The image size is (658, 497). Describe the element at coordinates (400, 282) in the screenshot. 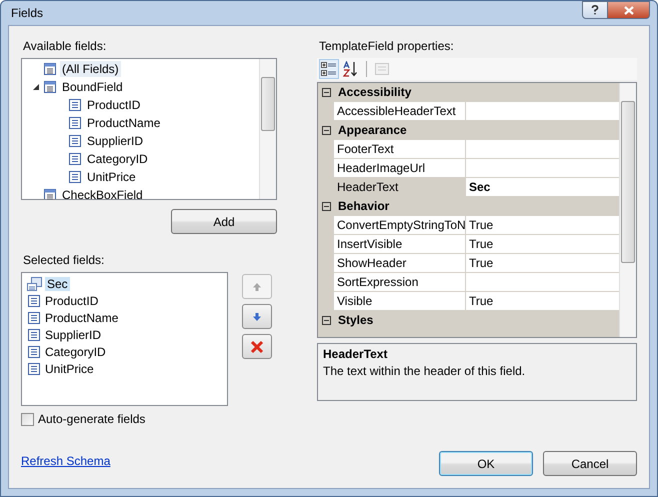

I see `property-name: SortExpression` at that location.